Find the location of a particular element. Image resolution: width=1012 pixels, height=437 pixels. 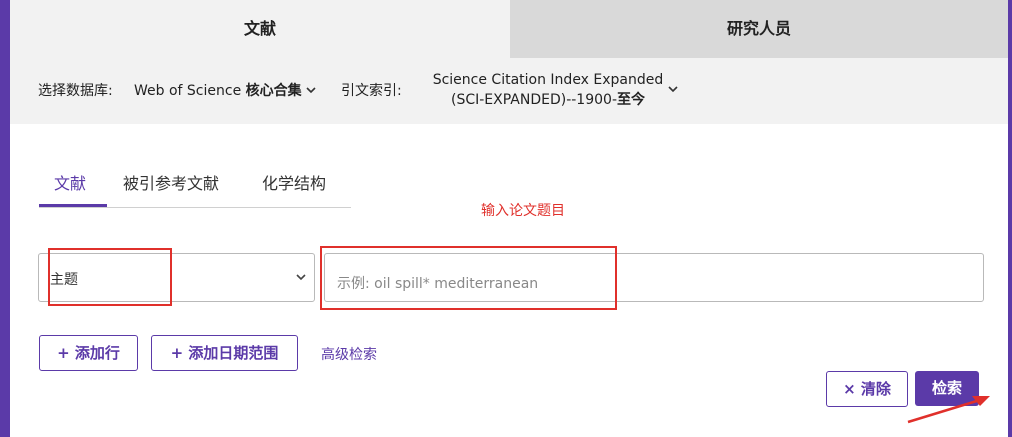

add-row-button: + 添加行 is located at coordinates (88, 353).